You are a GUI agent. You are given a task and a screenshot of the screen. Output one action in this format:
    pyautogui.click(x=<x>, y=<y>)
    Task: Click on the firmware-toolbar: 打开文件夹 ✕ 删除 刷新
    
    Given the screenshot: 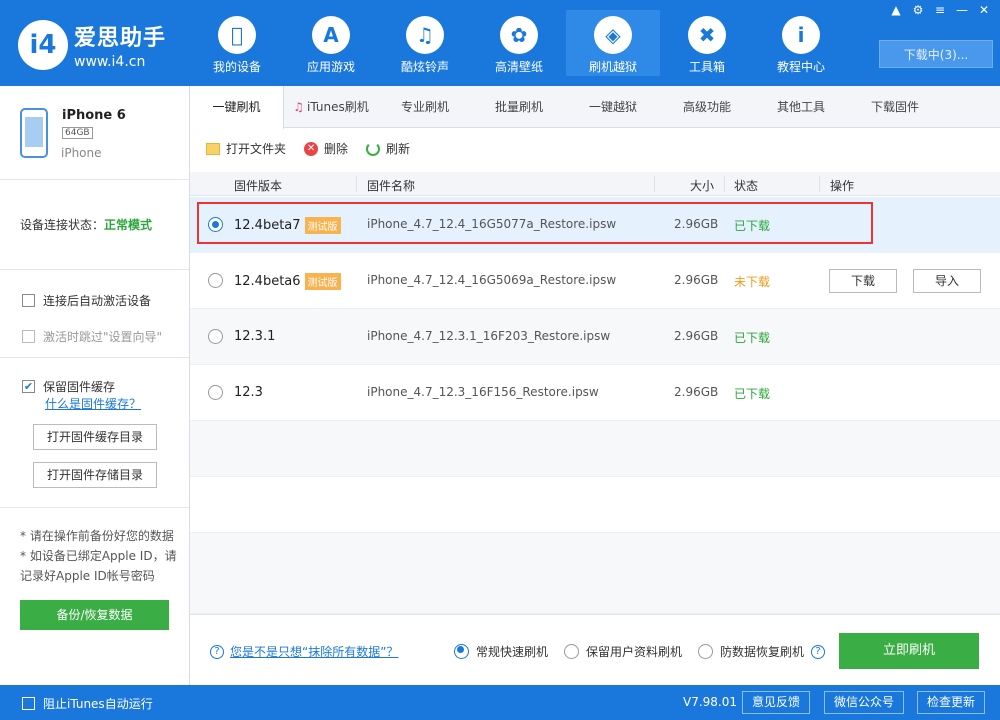 What is the action you would take?
    pyautogui.click(x=308, y=148)
    